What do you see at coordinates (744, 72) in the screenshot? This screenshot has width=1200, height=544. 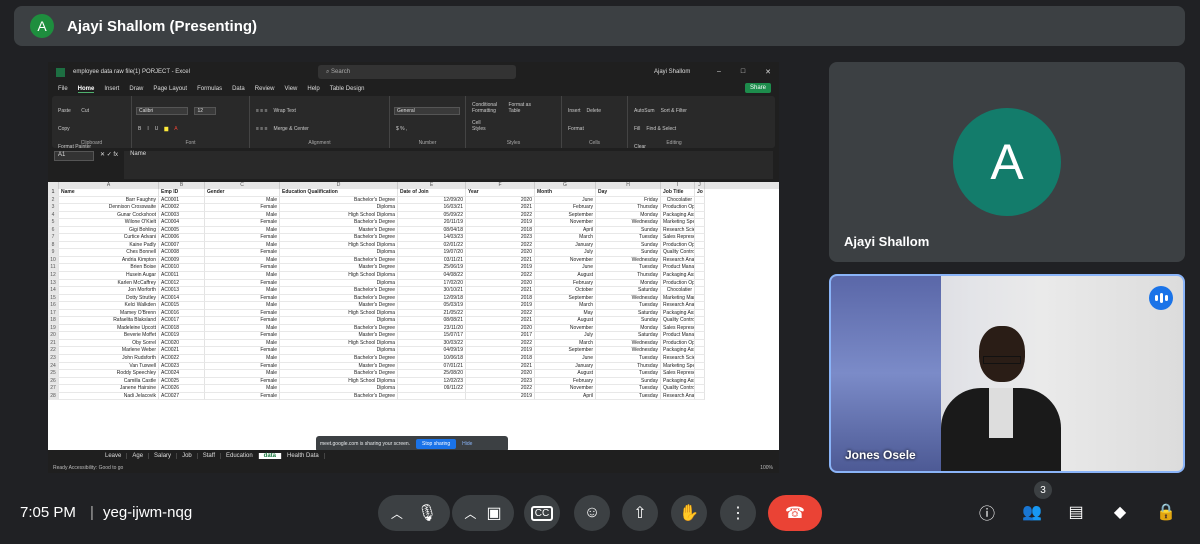 I see `window-controls: – □ ✕` at bounding box center [744, 72].